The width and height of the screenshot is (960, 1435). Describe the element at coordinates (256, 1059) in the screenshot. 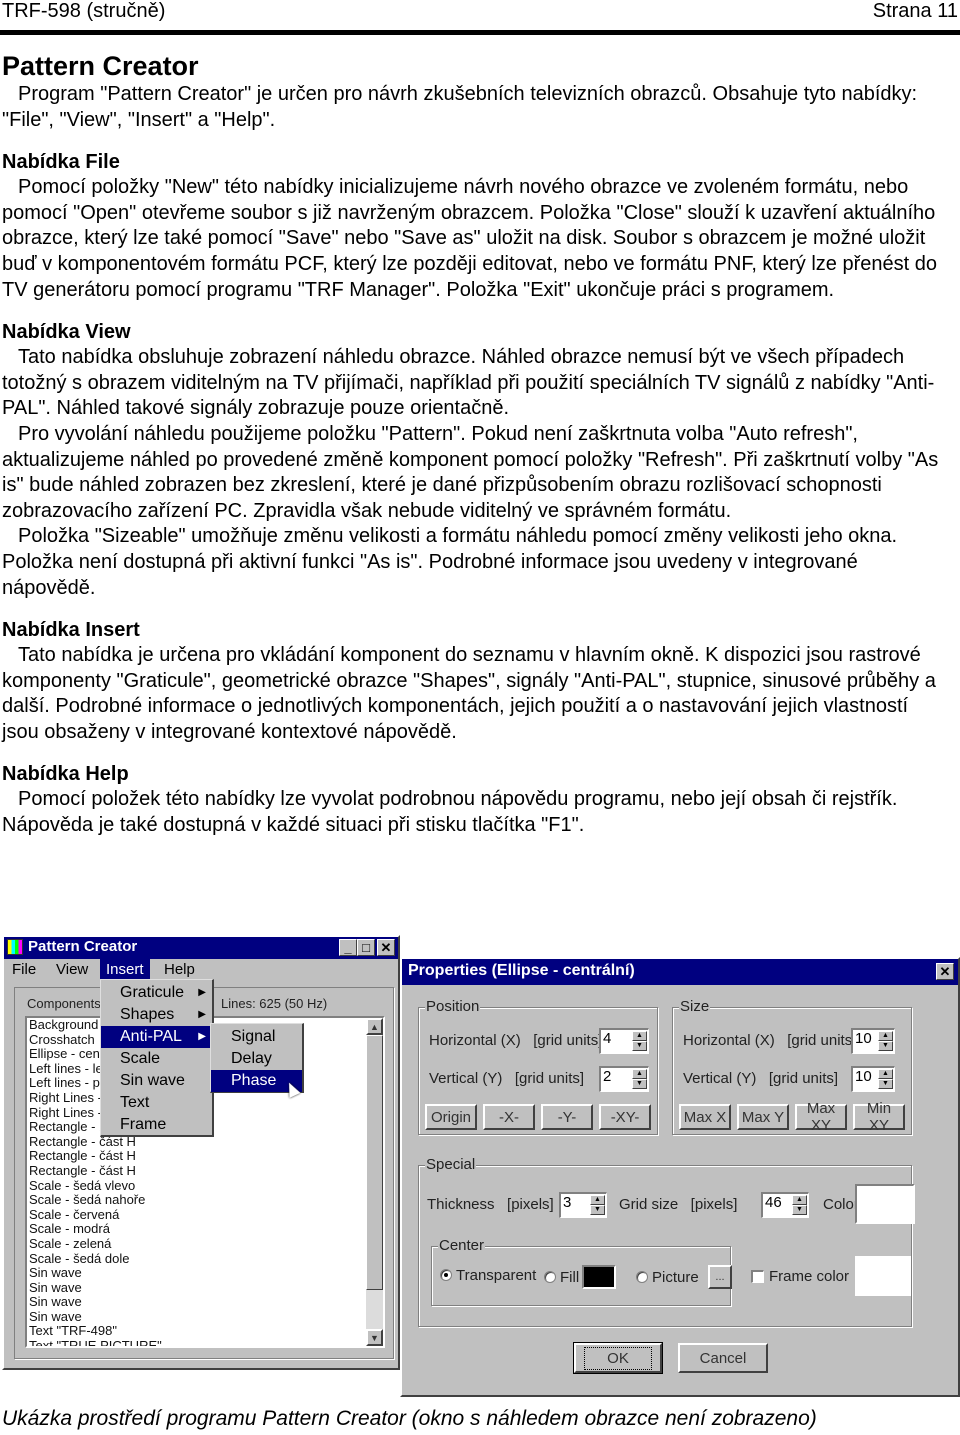

I see `submenu-item-delay: Delay` at that location.